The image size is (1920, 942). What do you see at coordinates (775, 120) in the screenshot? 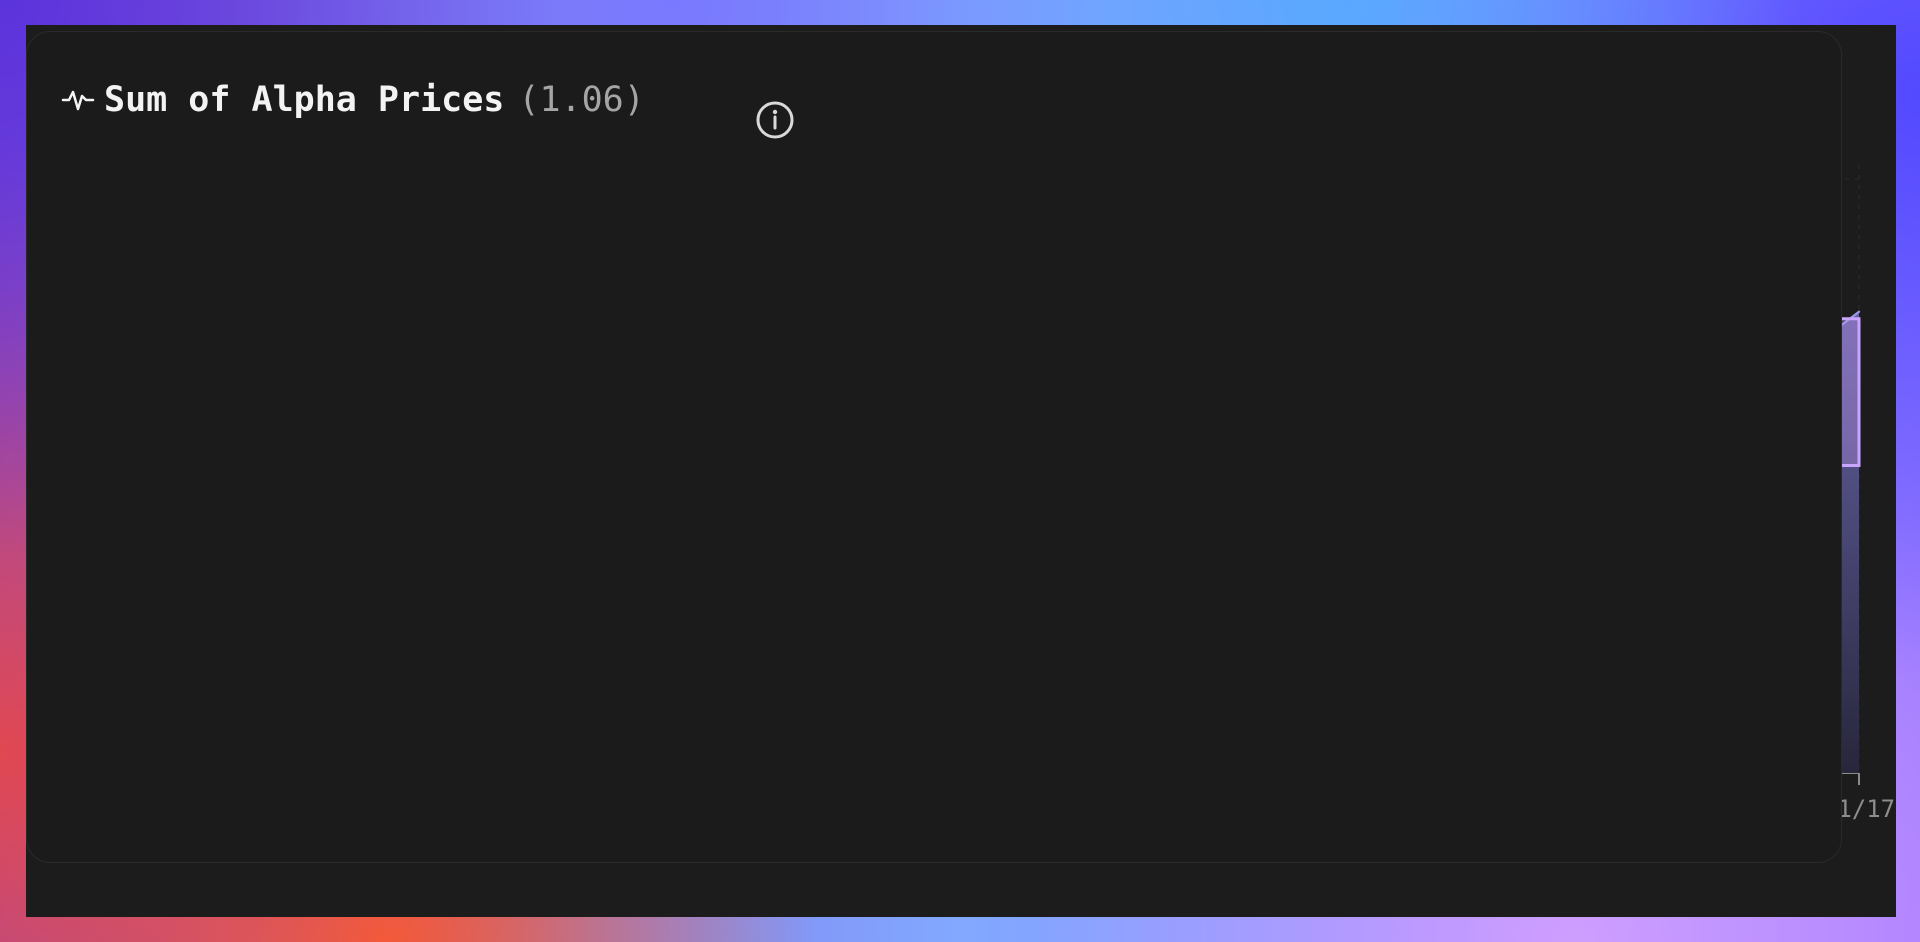
I see `info-icon` at bounding box center [775, 120].